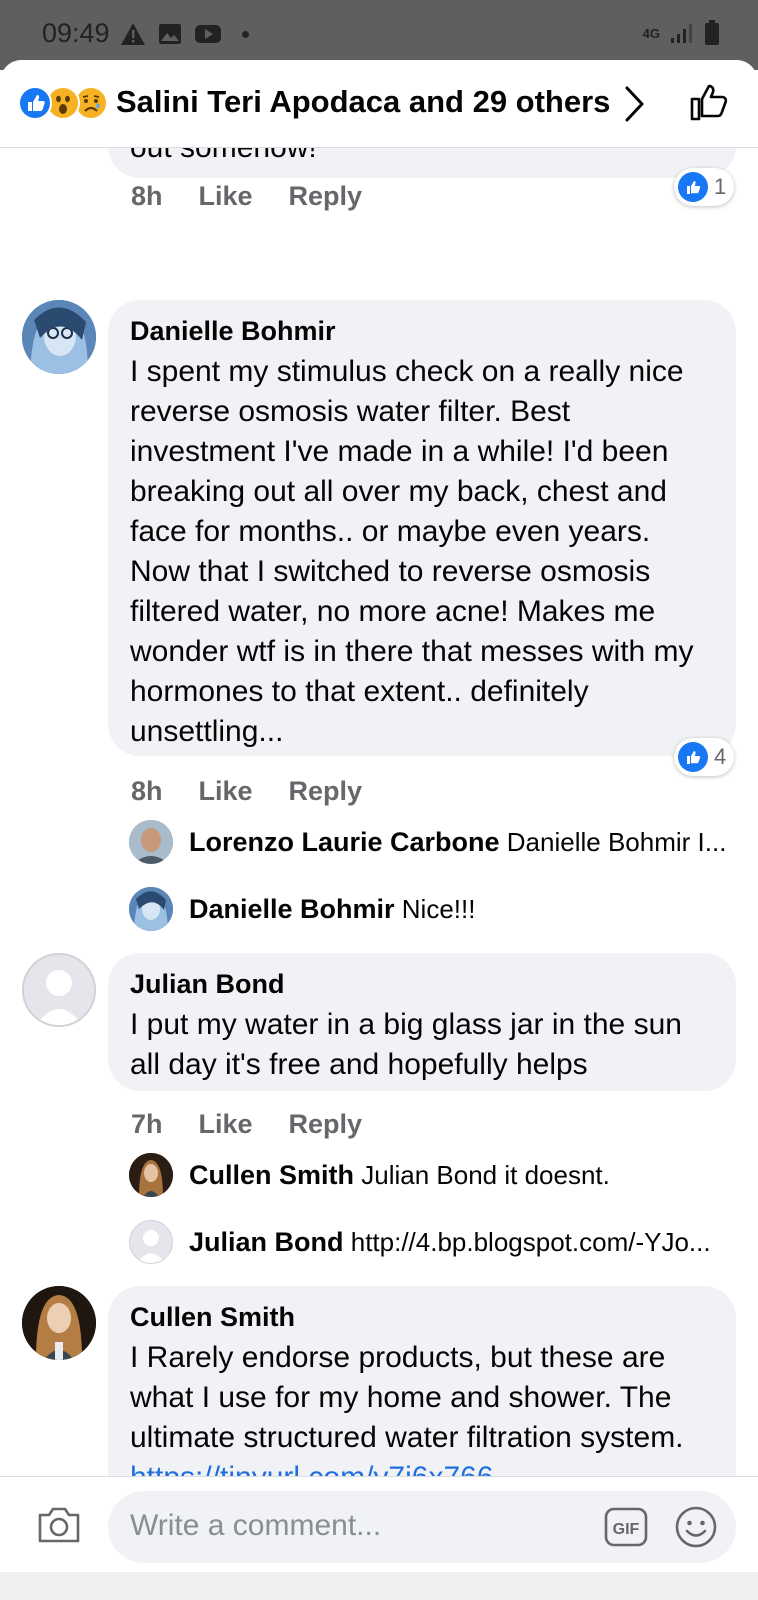  What do you see at coordinates (185, 1597) in the screenshot?
I see `recents-icon` at bounding box center [185, 1597].